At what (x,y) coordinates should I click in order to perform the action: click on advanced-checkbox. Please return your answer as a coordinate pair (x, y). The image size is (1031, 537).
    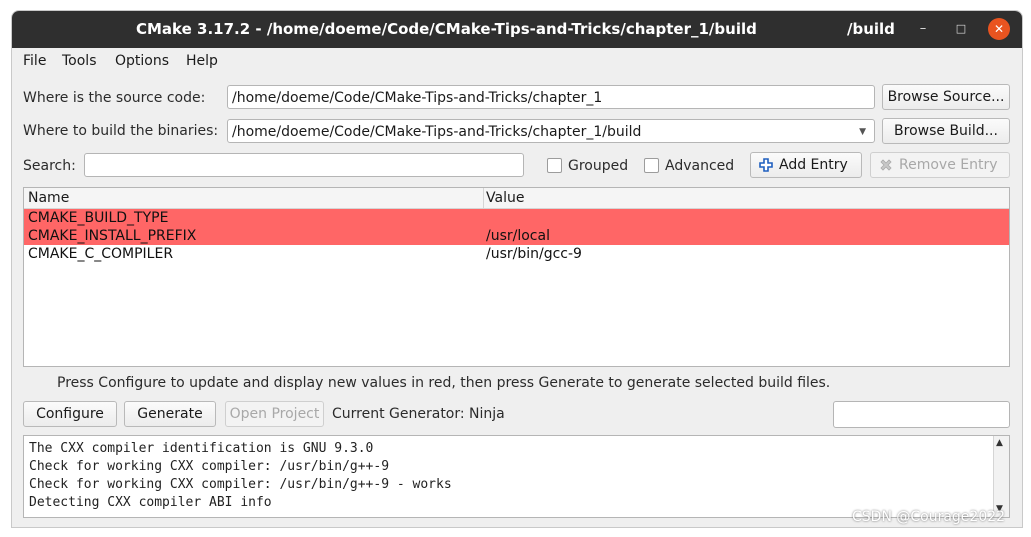
    Looking at the image, I should click on (651, 165).